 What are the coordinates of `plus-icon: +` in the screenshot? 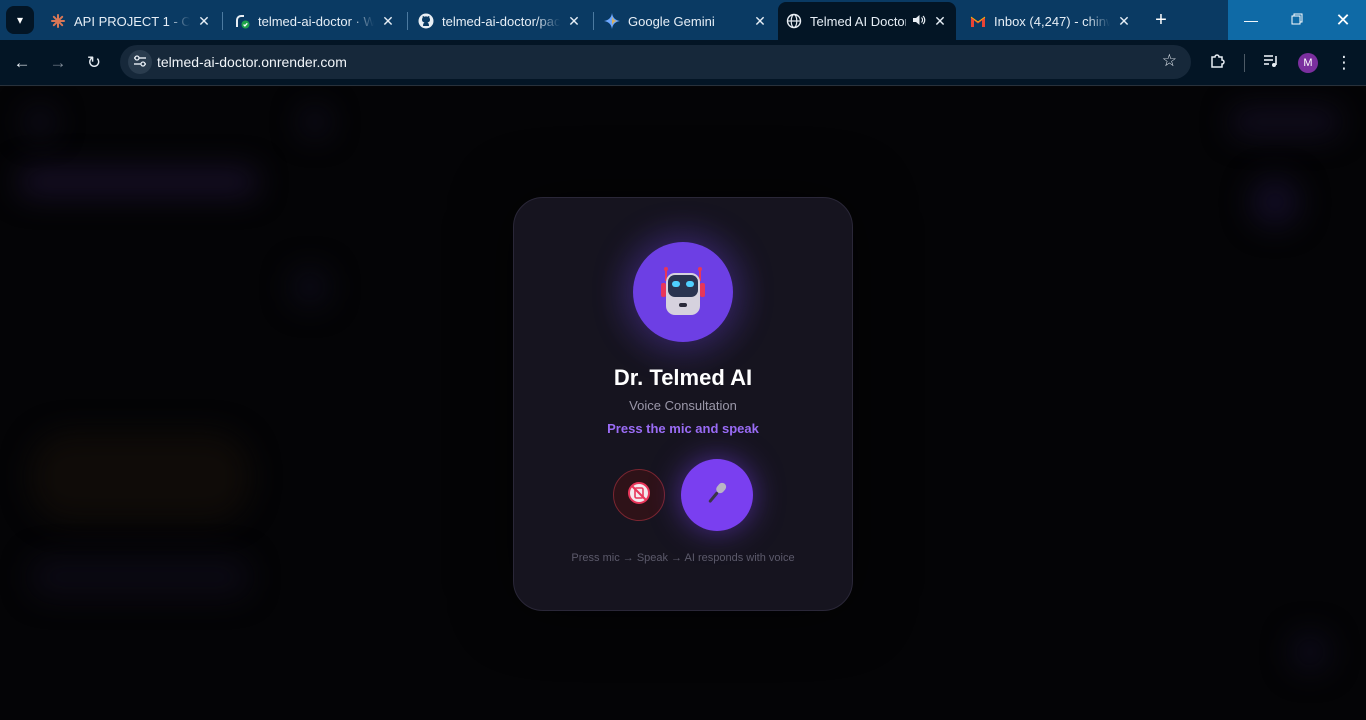 It's located at (1161, 19).